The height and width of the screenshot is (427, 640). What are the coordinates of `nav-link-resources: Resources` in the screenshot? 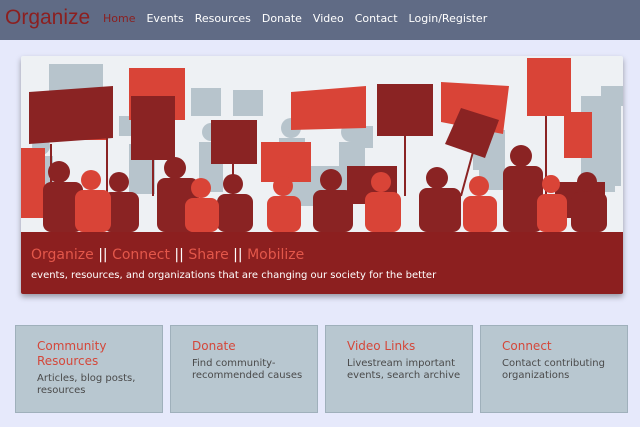 It's located at (223, 18).